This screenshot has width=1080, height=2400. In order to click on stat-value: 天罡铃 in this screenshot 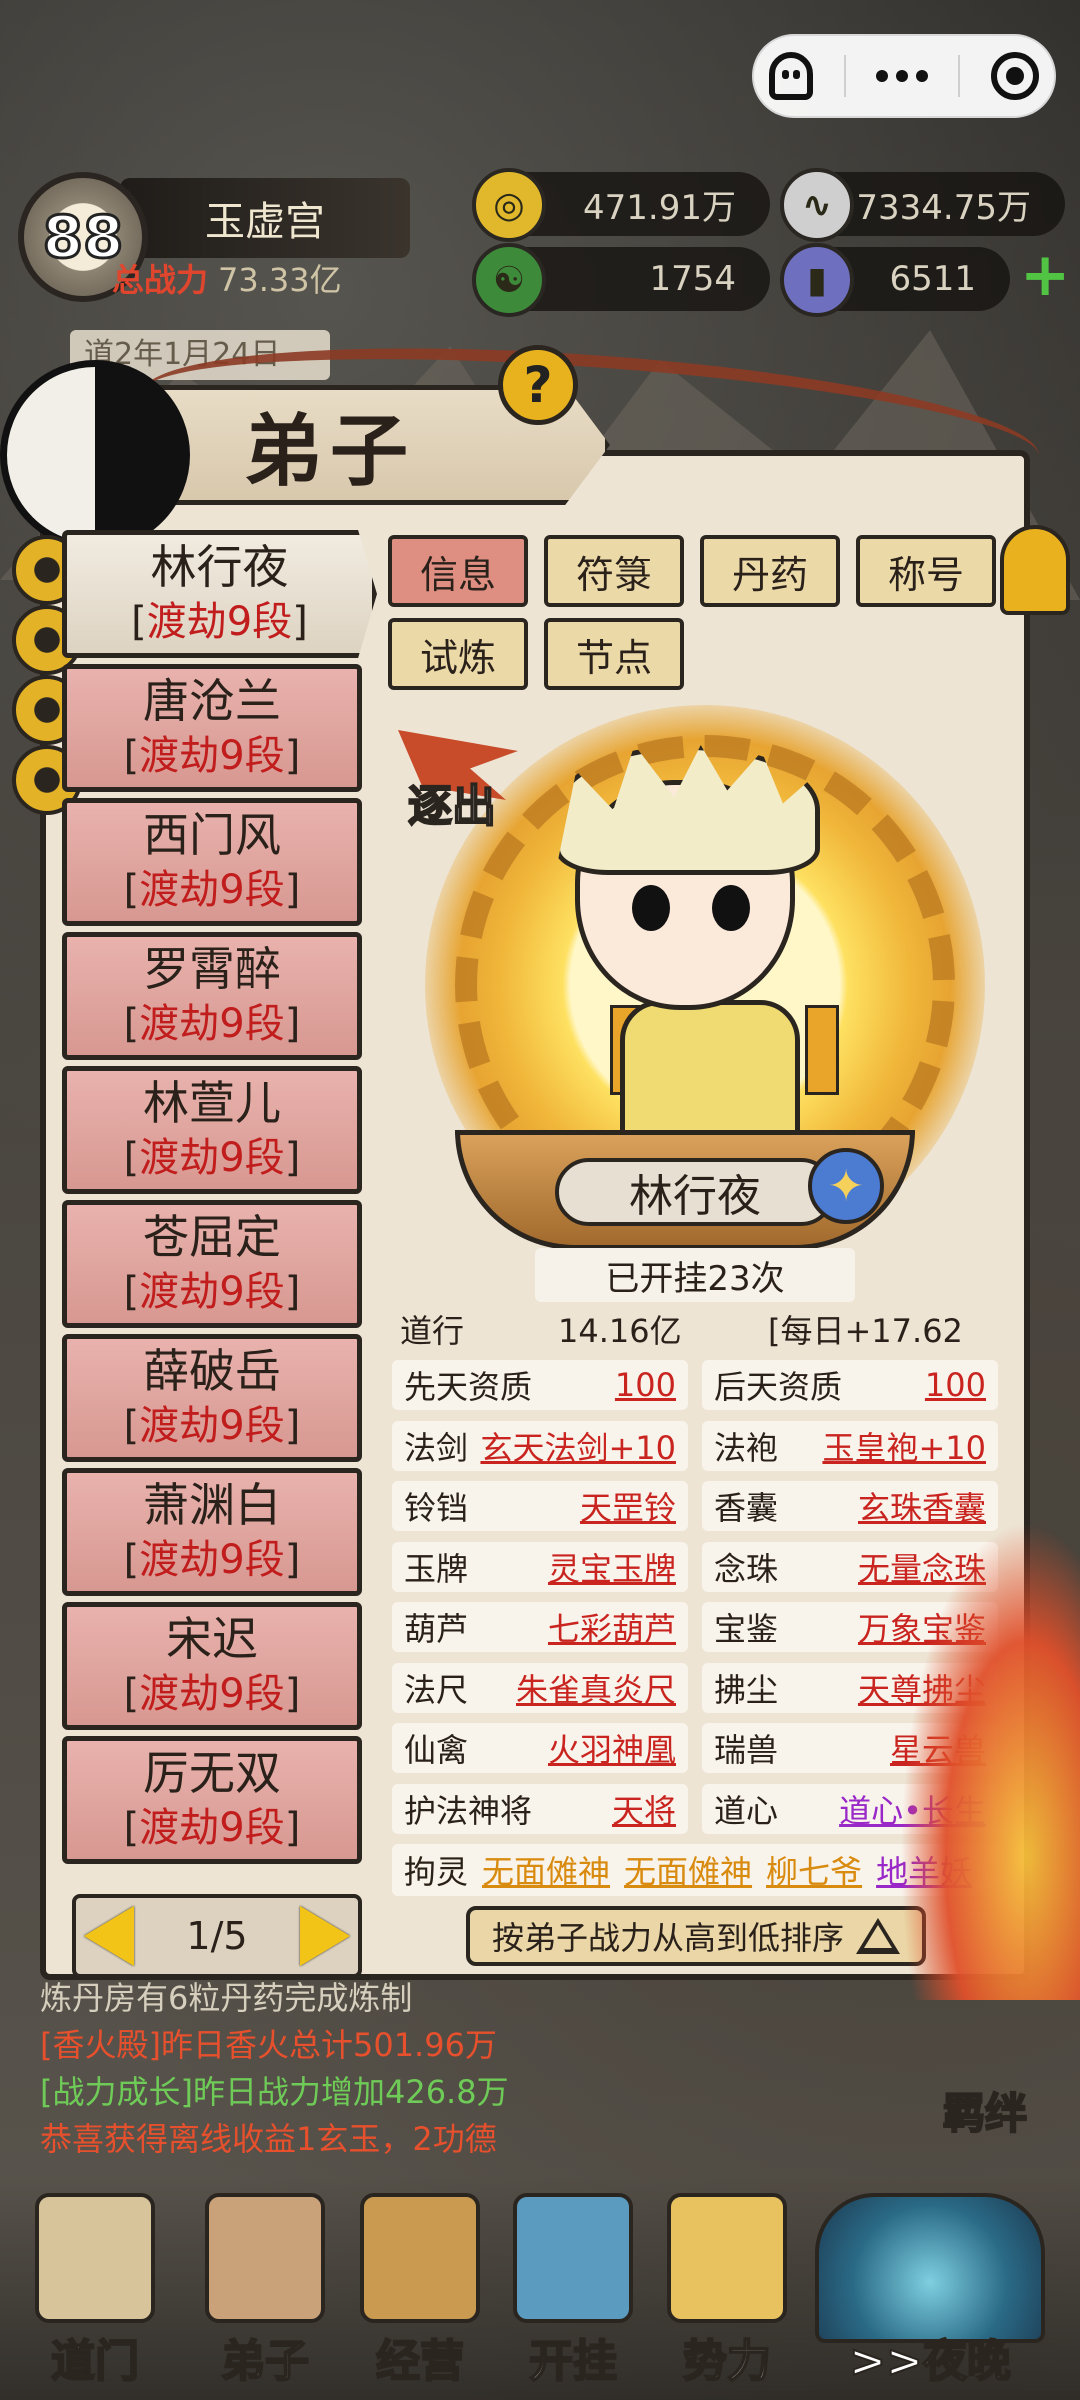, I will do `click(628, 1506)`.